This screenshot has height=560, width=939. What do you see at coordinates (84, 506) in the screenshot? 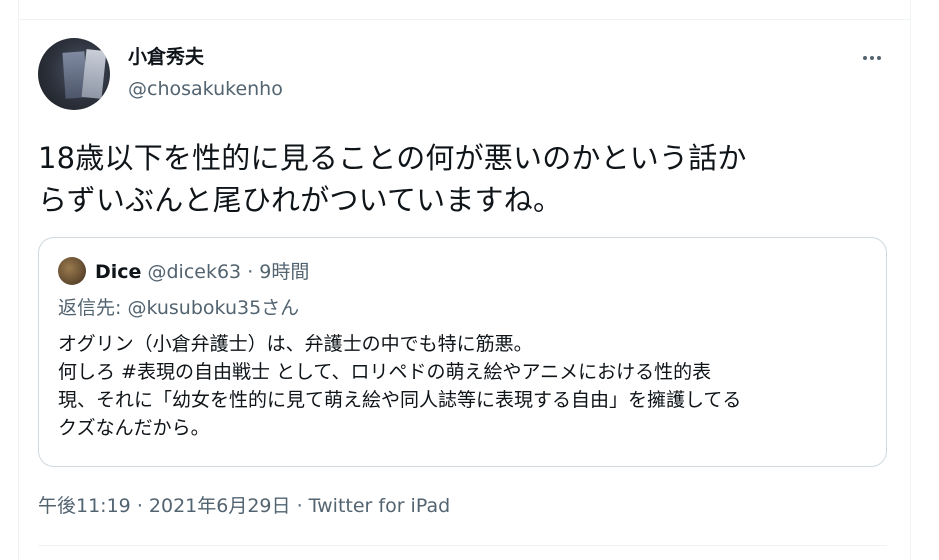
I see `tweet-timestamp: 午後11:19` at bounding box center [84, 506].